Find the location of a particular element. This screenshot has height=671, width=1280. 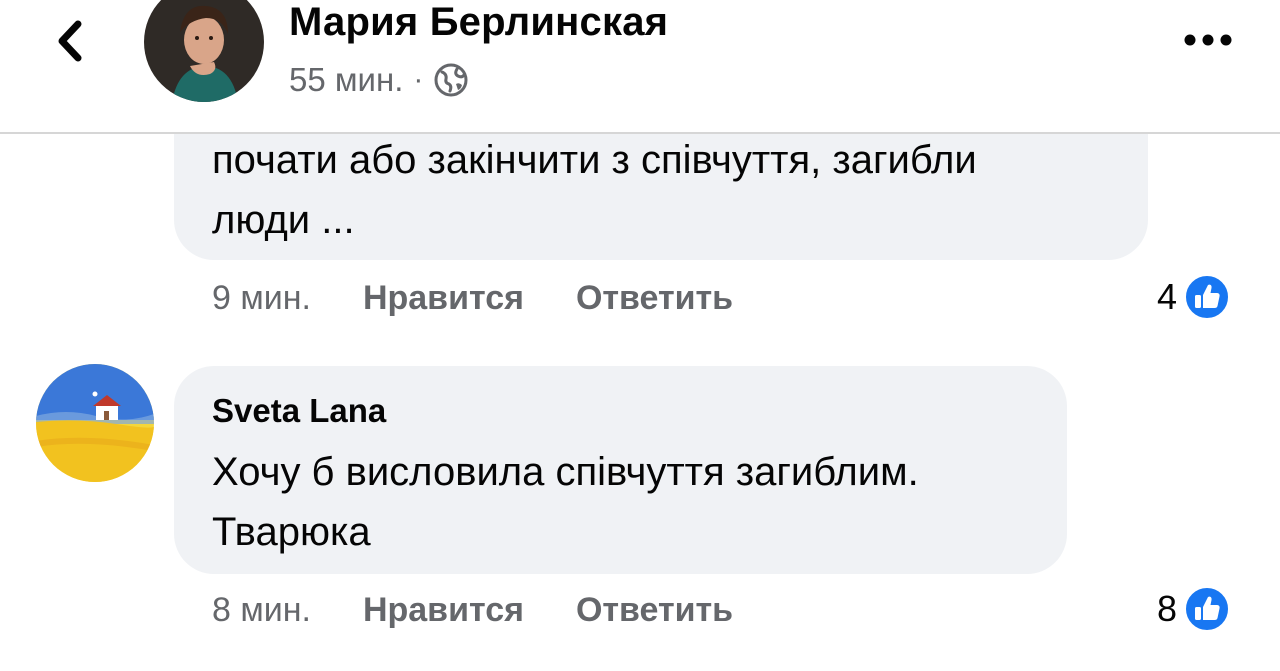

reaction-count: 8 is located at coordinates (1167, 608).